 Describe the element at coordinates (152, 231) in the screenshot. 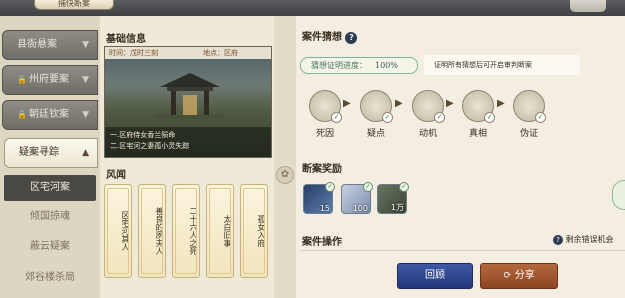

I see `rumor-scroll: 善良的夙夫人` at that location.